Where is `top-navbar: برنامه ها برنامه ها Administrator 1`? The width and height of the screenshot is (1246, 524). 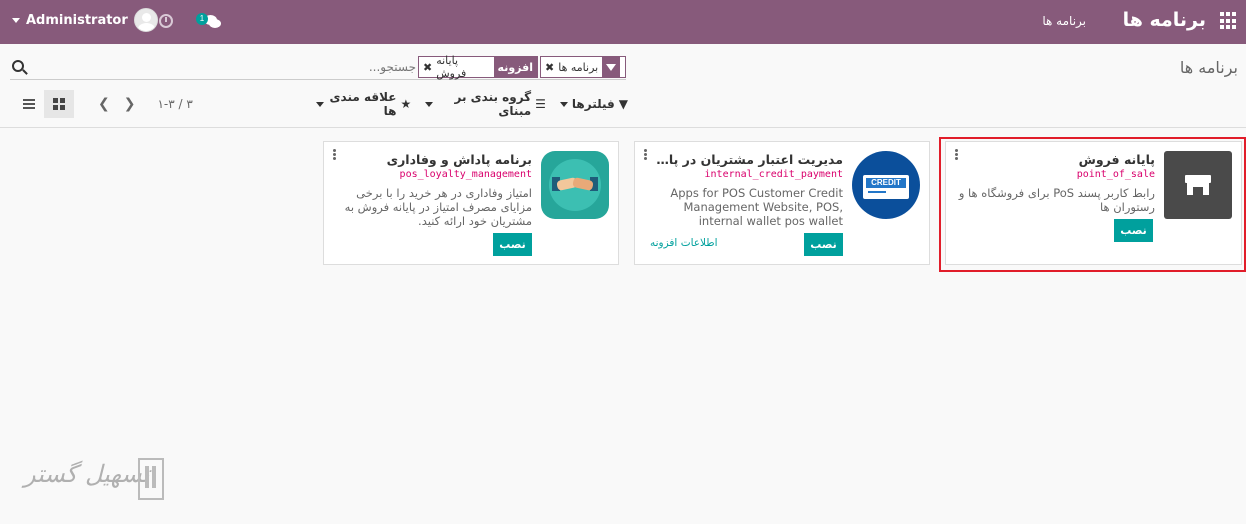 top-navbar: برنامه ها برنامه ها Administrator 1 is located at coordinates (623, 22).